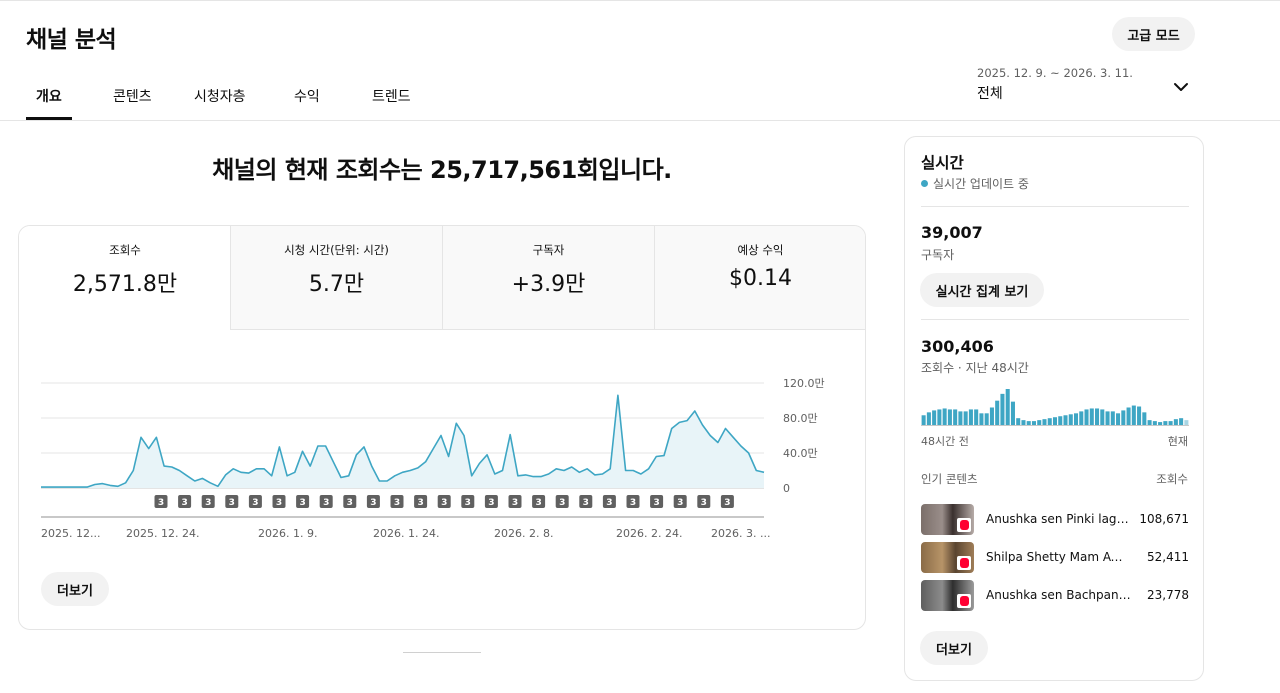  Describe the element at coordinates (760, 250) in the screenshot. I see `metric-label: 예상 수익` at that location.